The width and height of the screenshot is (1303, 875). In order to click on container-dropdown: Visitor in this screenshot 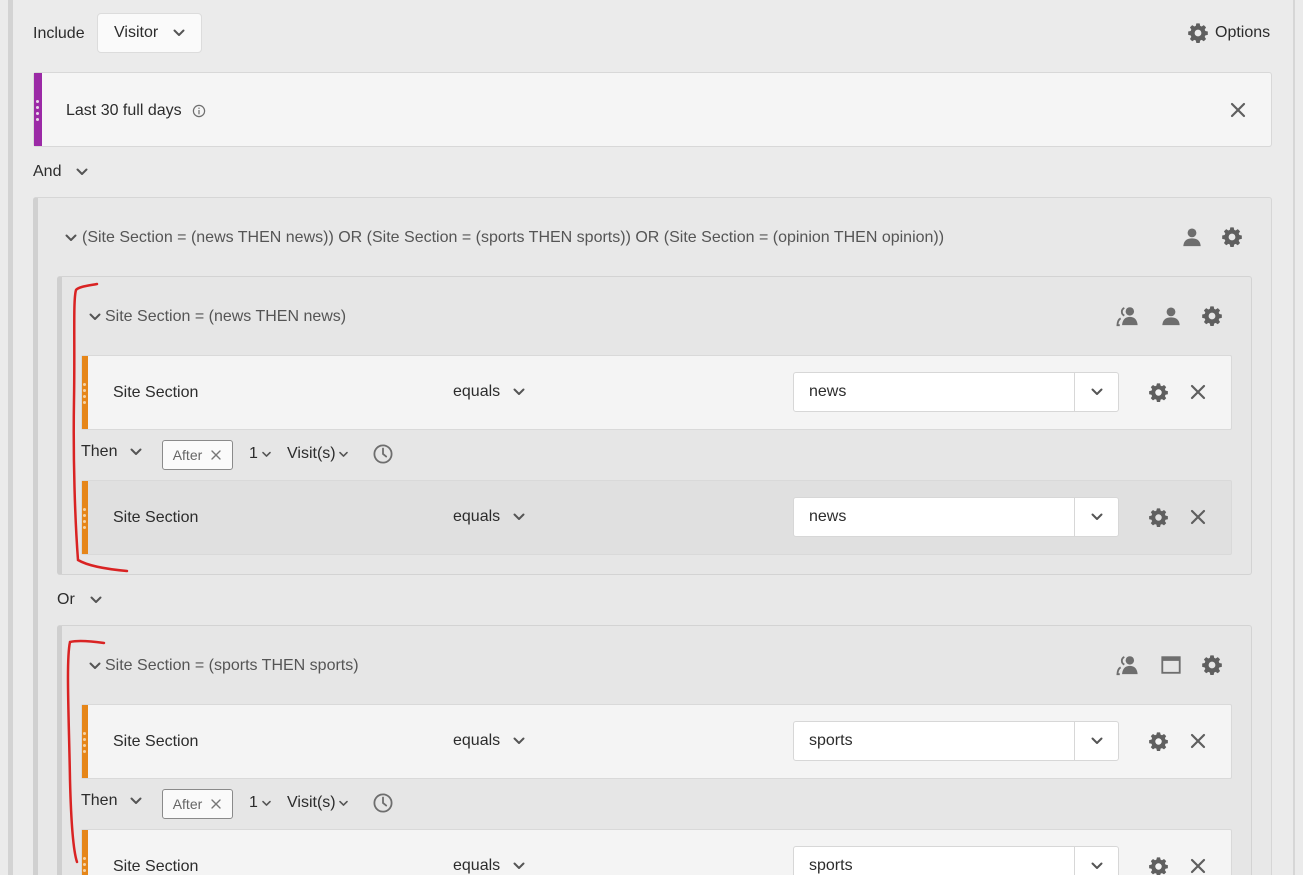, I will do `click(149, 33)`.